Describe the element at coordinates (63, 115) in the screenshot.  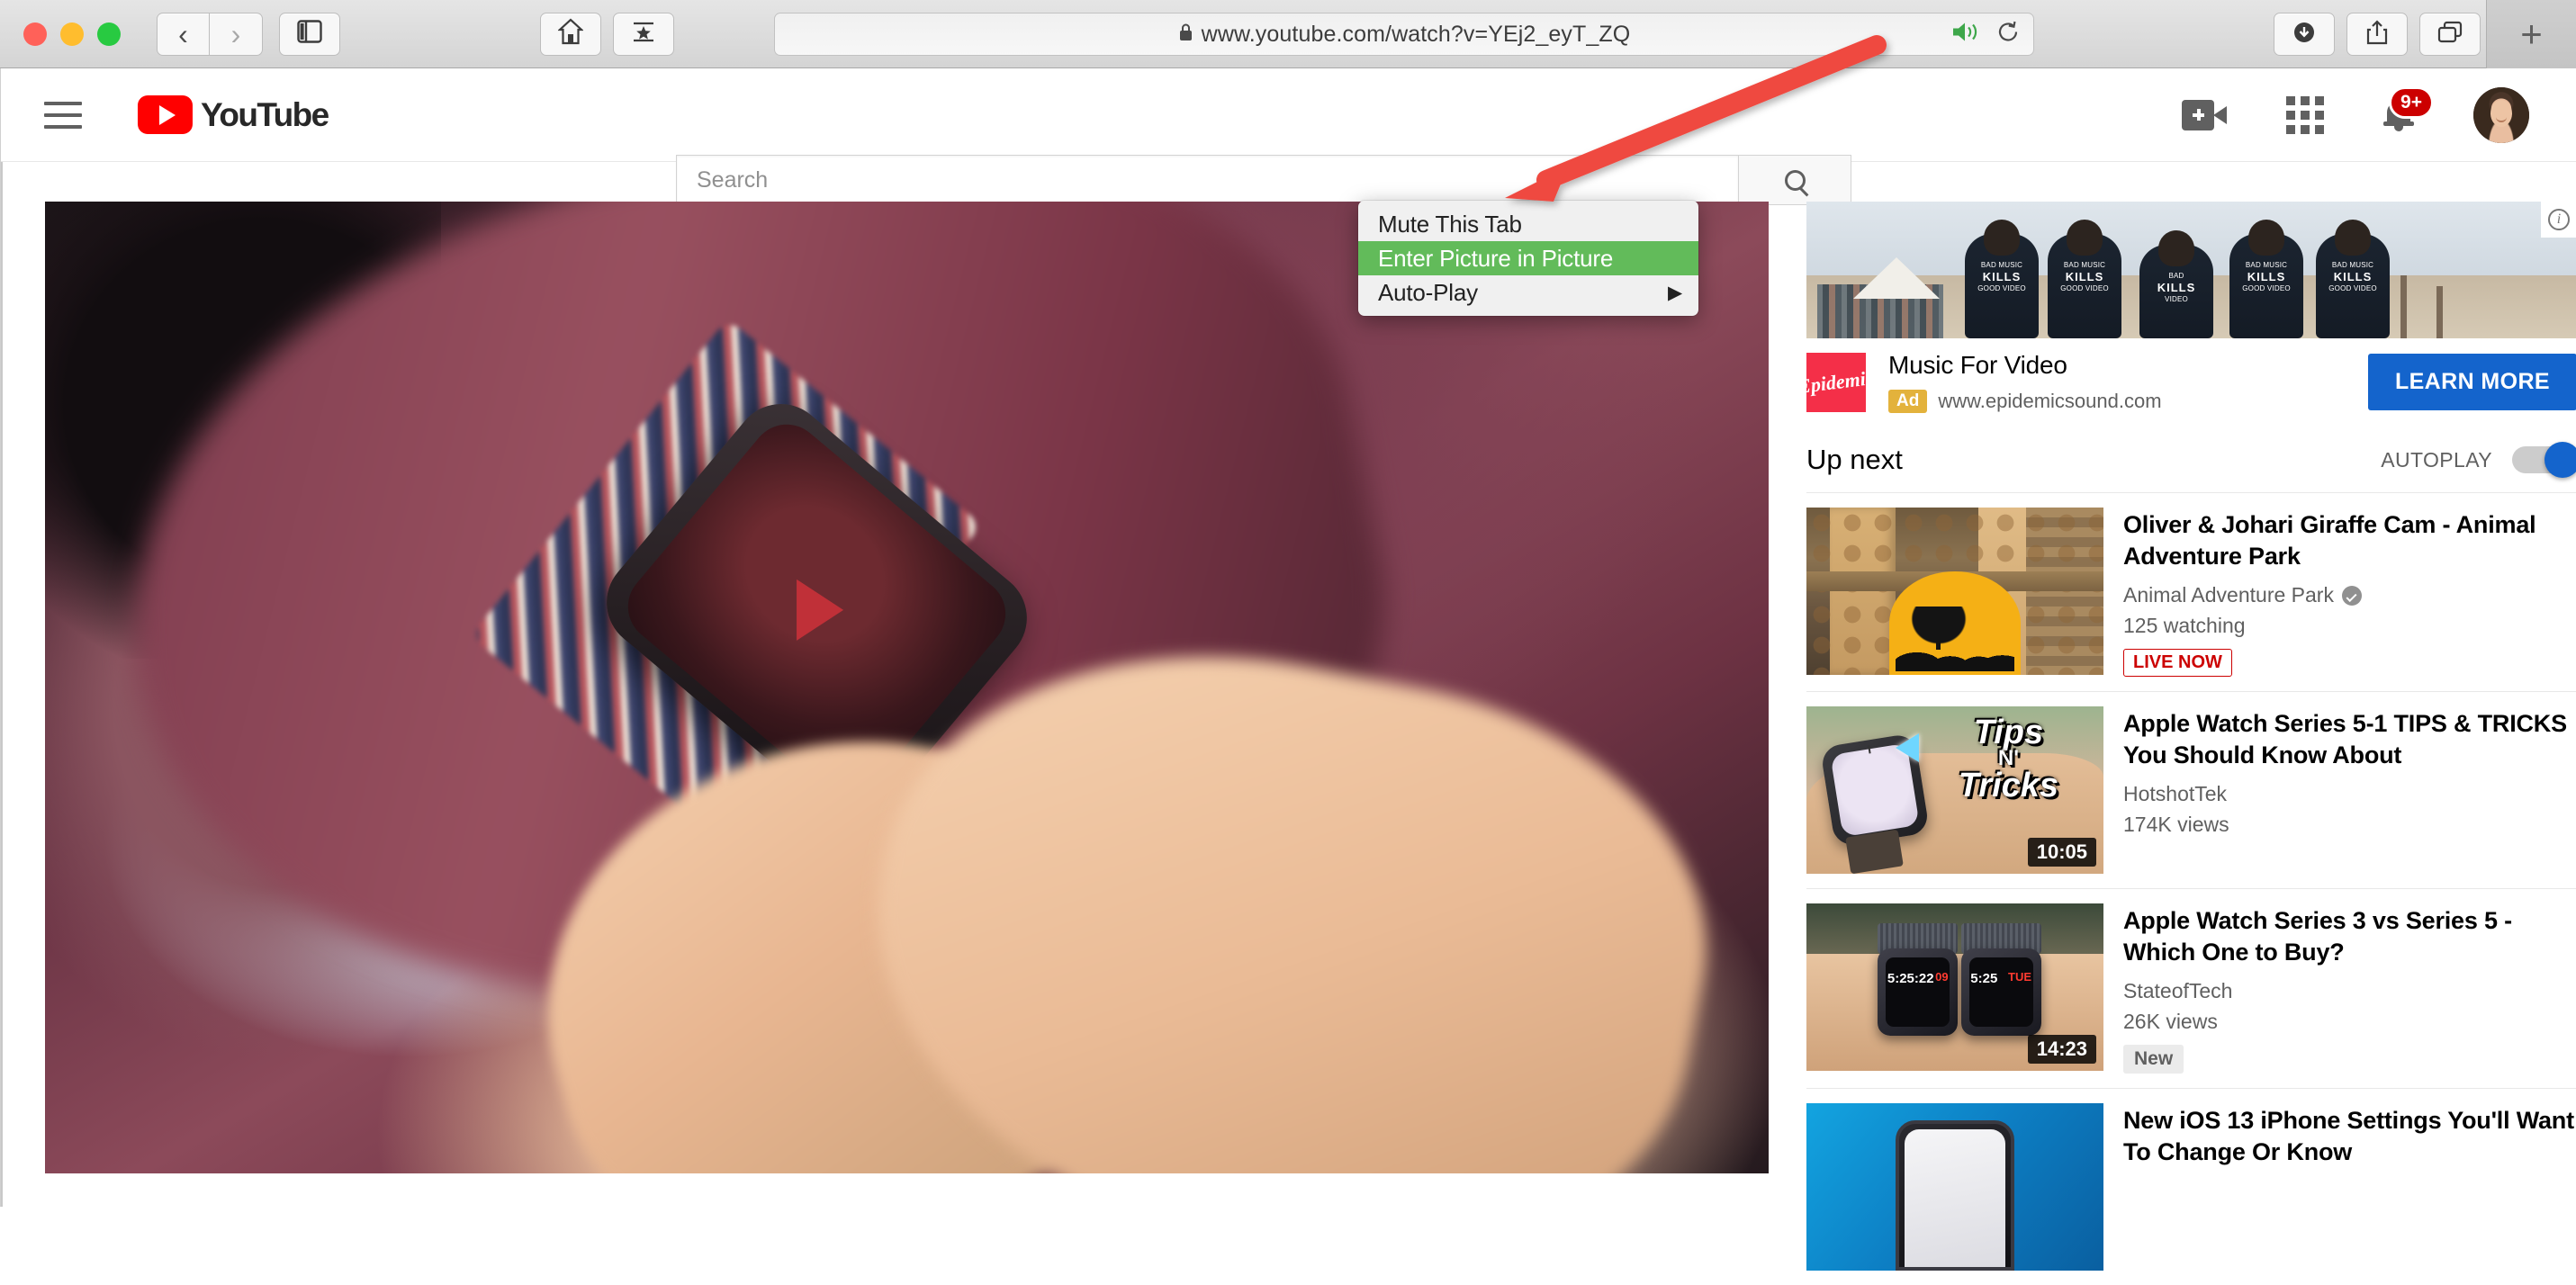
I see `hamburger-icon` at that location.